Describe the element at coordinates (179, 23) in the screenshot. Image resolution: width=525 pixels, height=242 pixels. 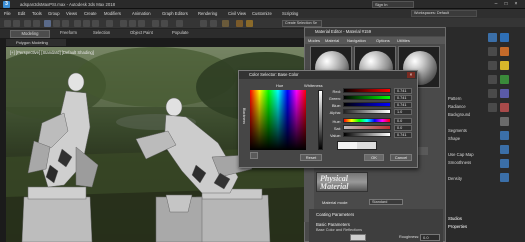
I see `layer-icon` at that location.